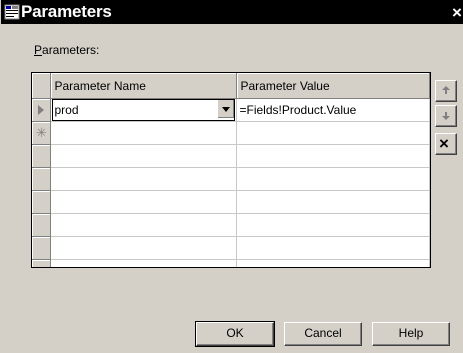 The height and width of the screenshot is (353, 463). What do you see at coordinates (66, 11) in the screenshot?
I see `window-title: Parameters` at bounding box center [66, 11].